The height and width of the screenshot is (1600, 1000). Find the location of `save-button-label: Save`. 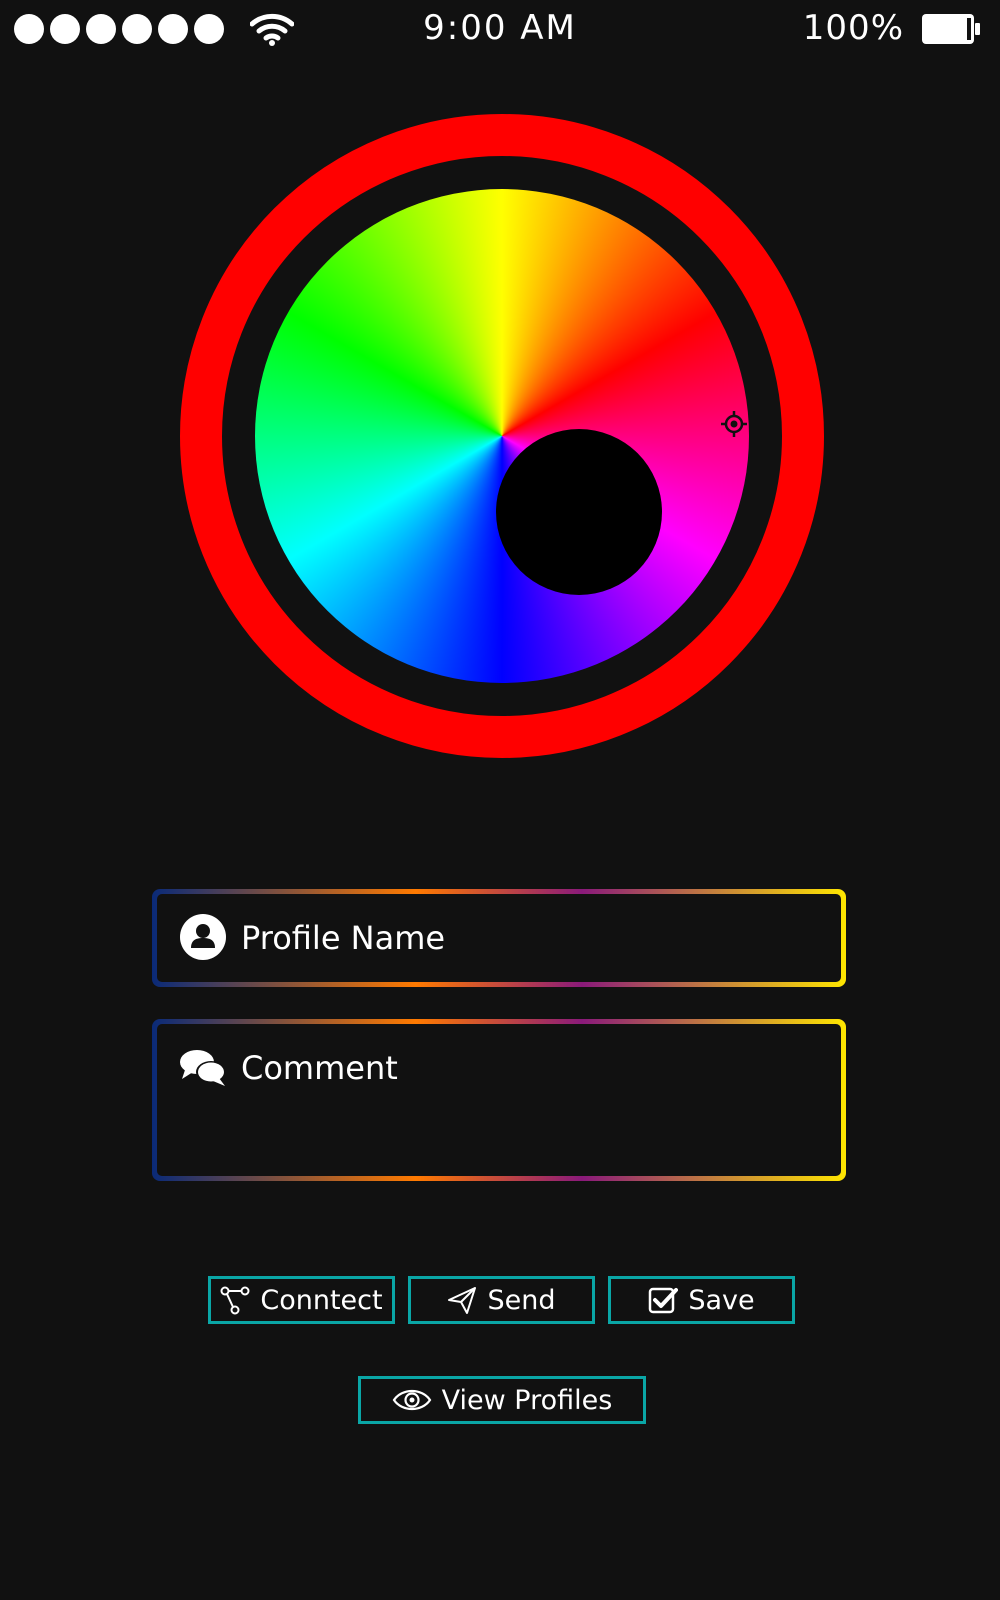

save-button-label: Save is located at coordinates (721, 1300).